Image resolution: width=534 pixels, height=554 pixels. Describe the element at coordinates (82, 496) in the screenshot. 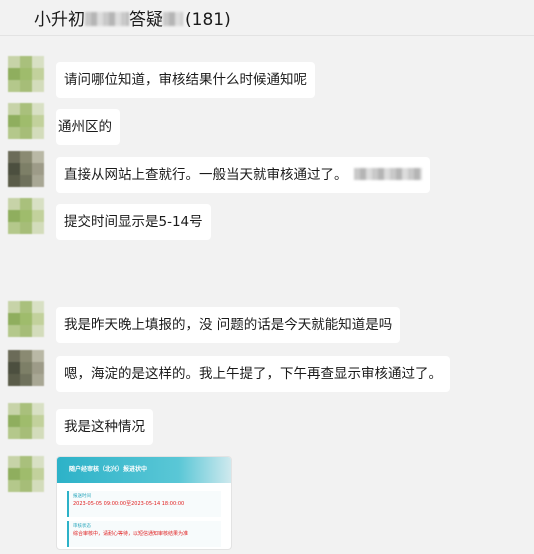

I see `submit-time-label: 报送时间` at that location.